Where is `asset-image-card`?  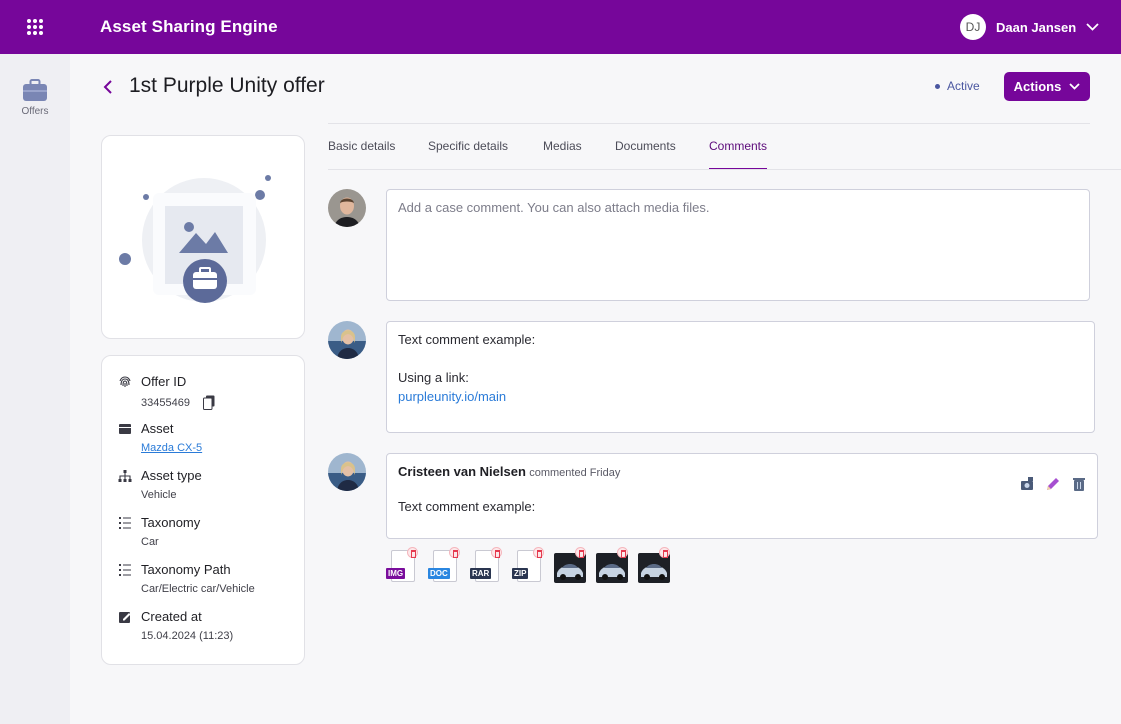 asset-image-card is located at coordinates (203, 237).